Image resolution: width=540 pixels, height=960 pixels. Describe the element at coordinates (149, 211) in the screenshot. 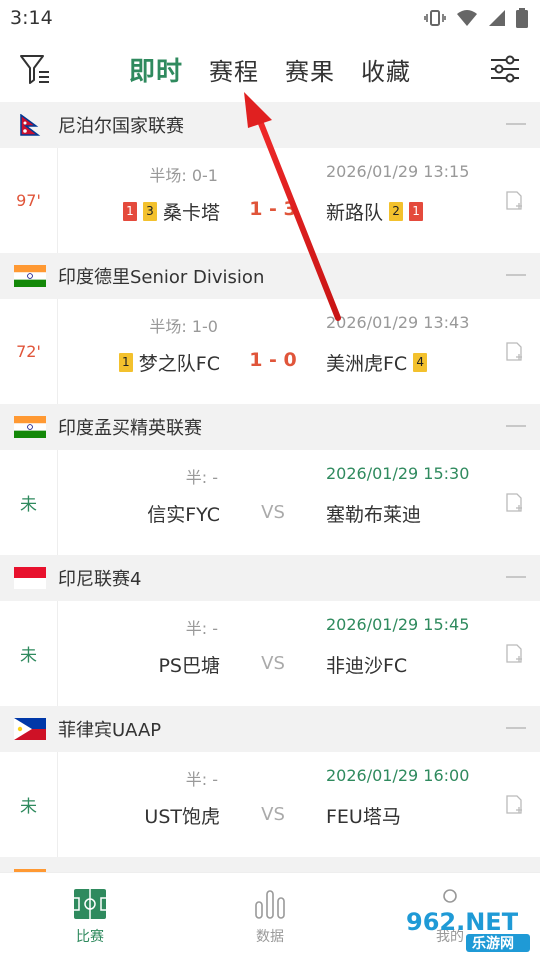

I see `yellow-card-count: 3` at that location.